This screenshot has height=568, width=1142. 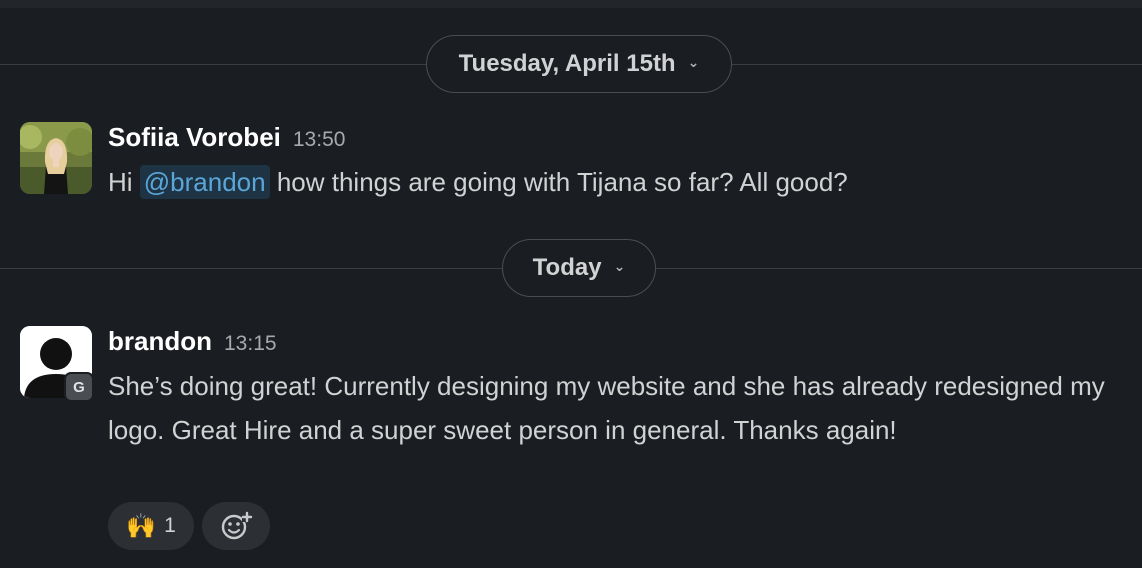 I want to click on author-name: brandon, so click(x=160, y=341).